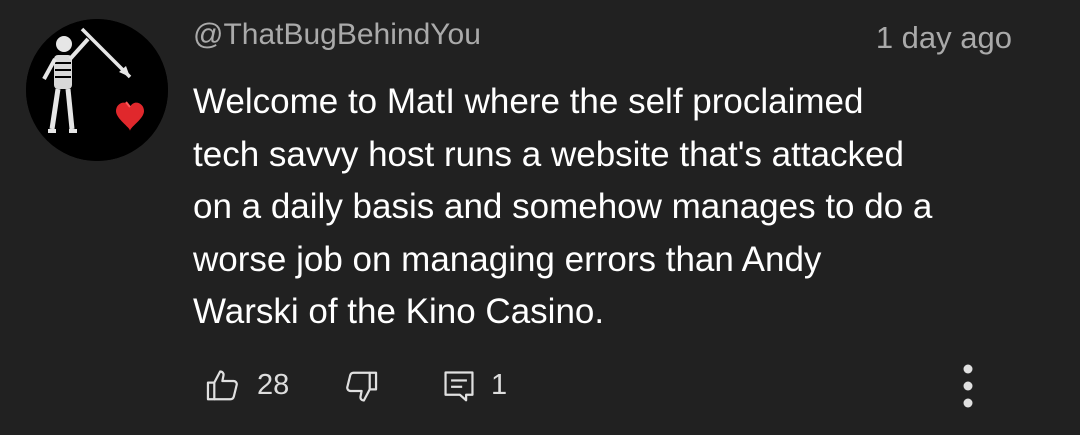 This screenshot has width=1080, height=435. I want to click on like-count: 28, so click(273, 385).